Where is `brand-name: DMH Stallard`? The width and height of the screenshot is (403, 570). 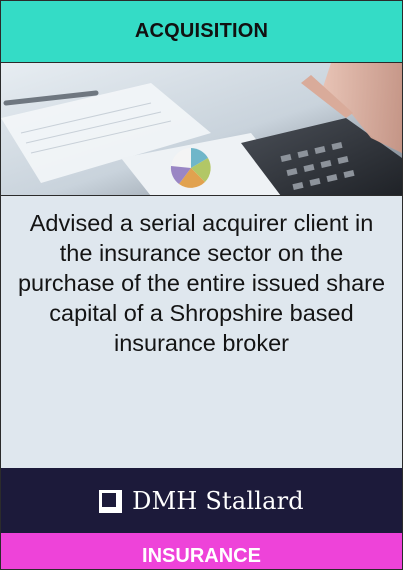
brand-name: DMH Stallard is located at coordinates (218, 500).